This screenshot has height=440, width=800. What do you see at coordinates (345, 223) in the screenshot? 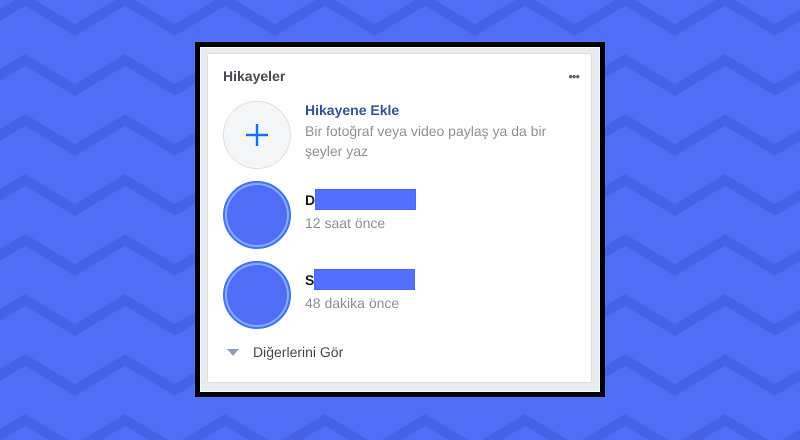
I see `story-subtitle: 12 saat önce` at bounding box center [345, 223].